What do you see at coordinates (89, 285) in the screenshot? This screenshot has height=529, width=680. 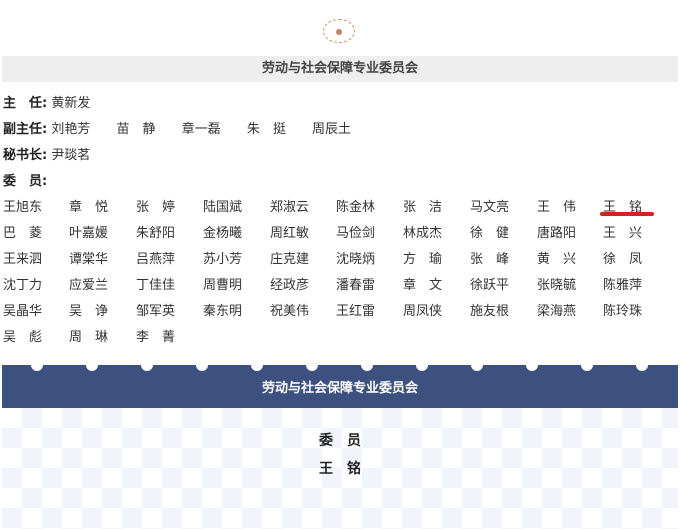 I see `member-name: 应爱兰` at bounding box center [89, 285].